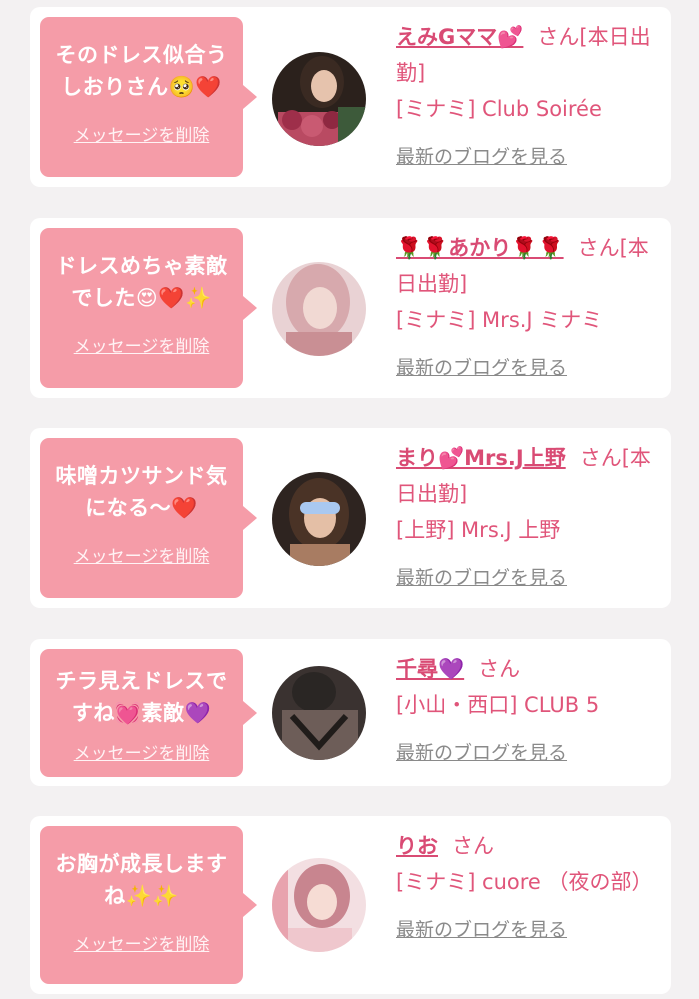 Image resolution: width=699 pixels, height=999 pixels. I want to click on message-bubble: そのドレス似合うしおりさん🥺❤️ メッセージを削除, so click(148, 97).